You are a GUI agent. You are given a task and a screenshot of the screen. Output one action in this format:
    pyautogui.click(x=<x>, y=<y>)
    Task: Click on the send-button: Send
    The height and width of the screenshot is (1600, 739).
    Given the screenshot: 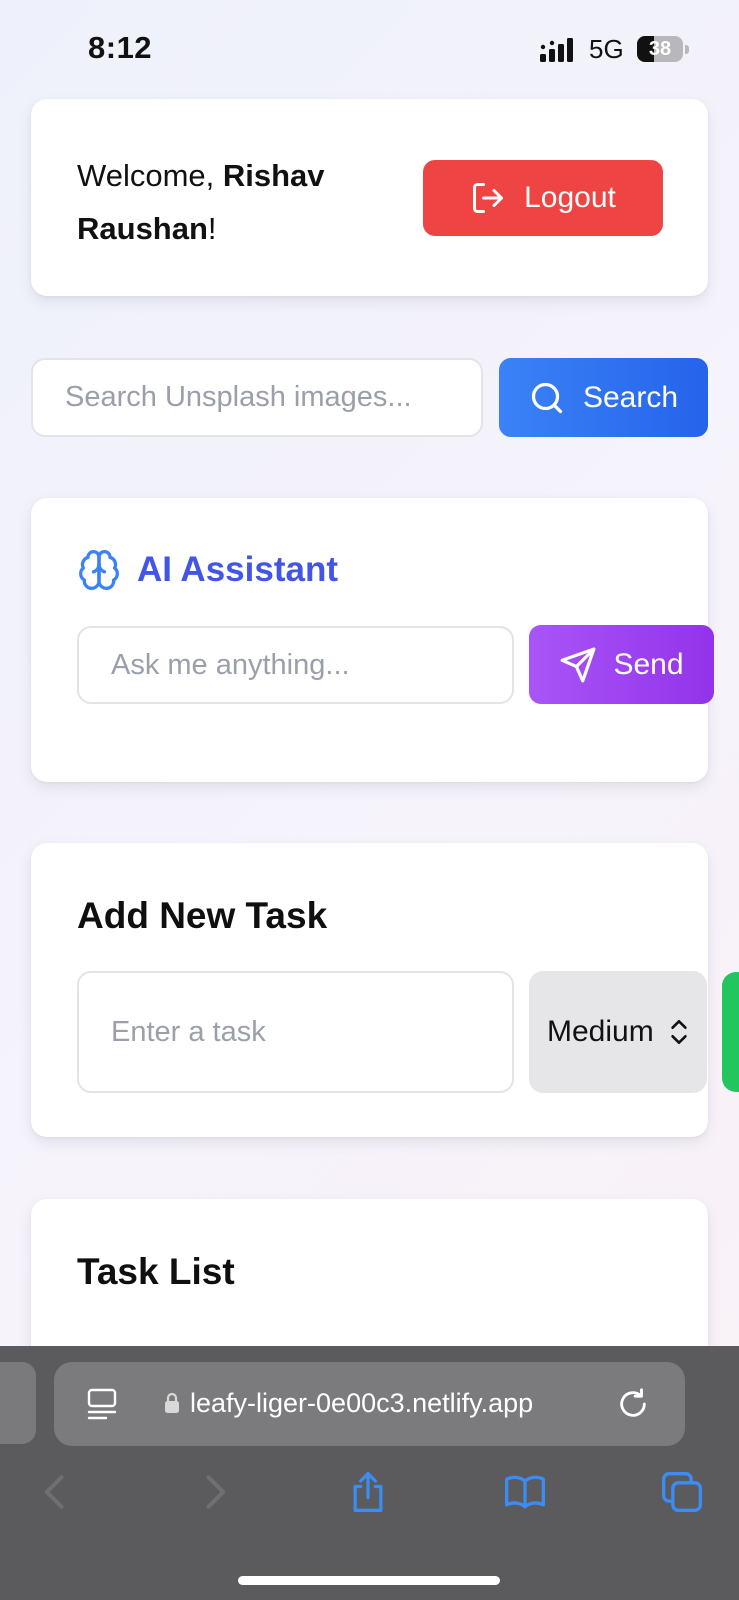 What is the action you would take?
    pyautogui.click(x=621, y=664)
    